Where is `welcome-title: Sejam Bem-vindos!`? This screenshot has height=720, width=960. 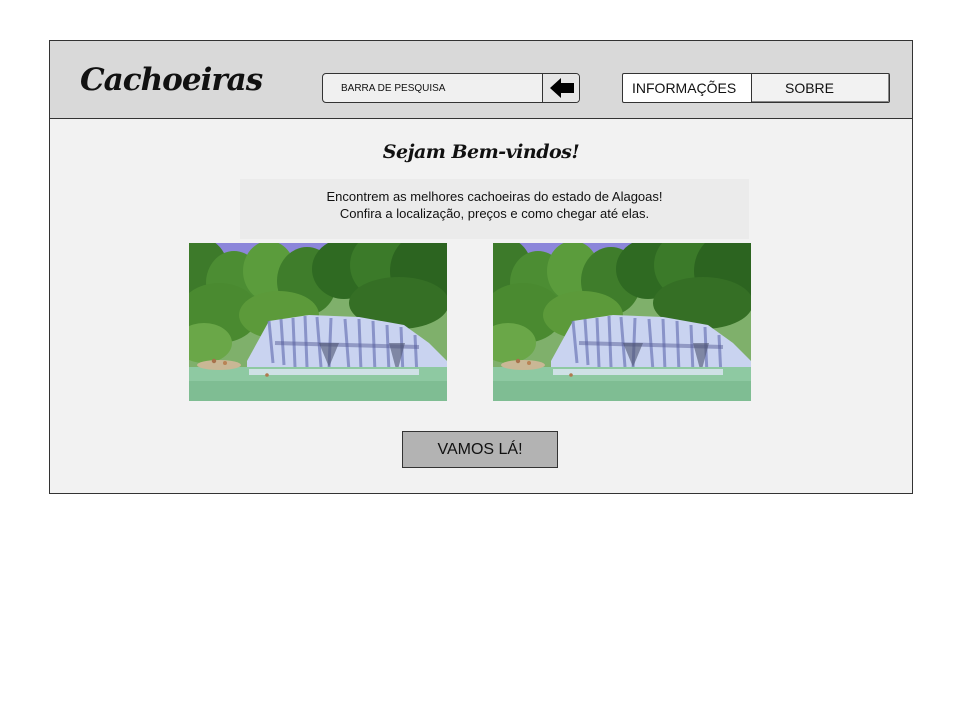
welcome-title: Sejam Bem-vindos! is located at coordinates (481, 152).